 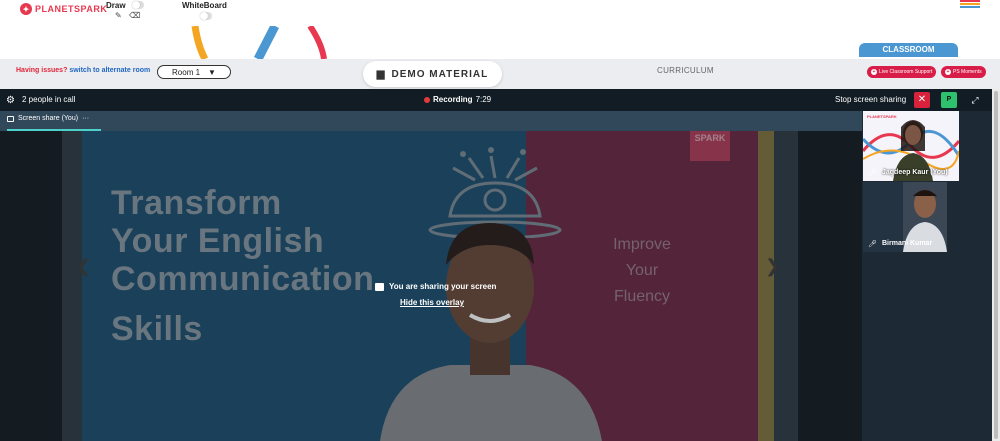 I want to click on classroom-tab: CLASSROOM, so click(x=908, y=50).